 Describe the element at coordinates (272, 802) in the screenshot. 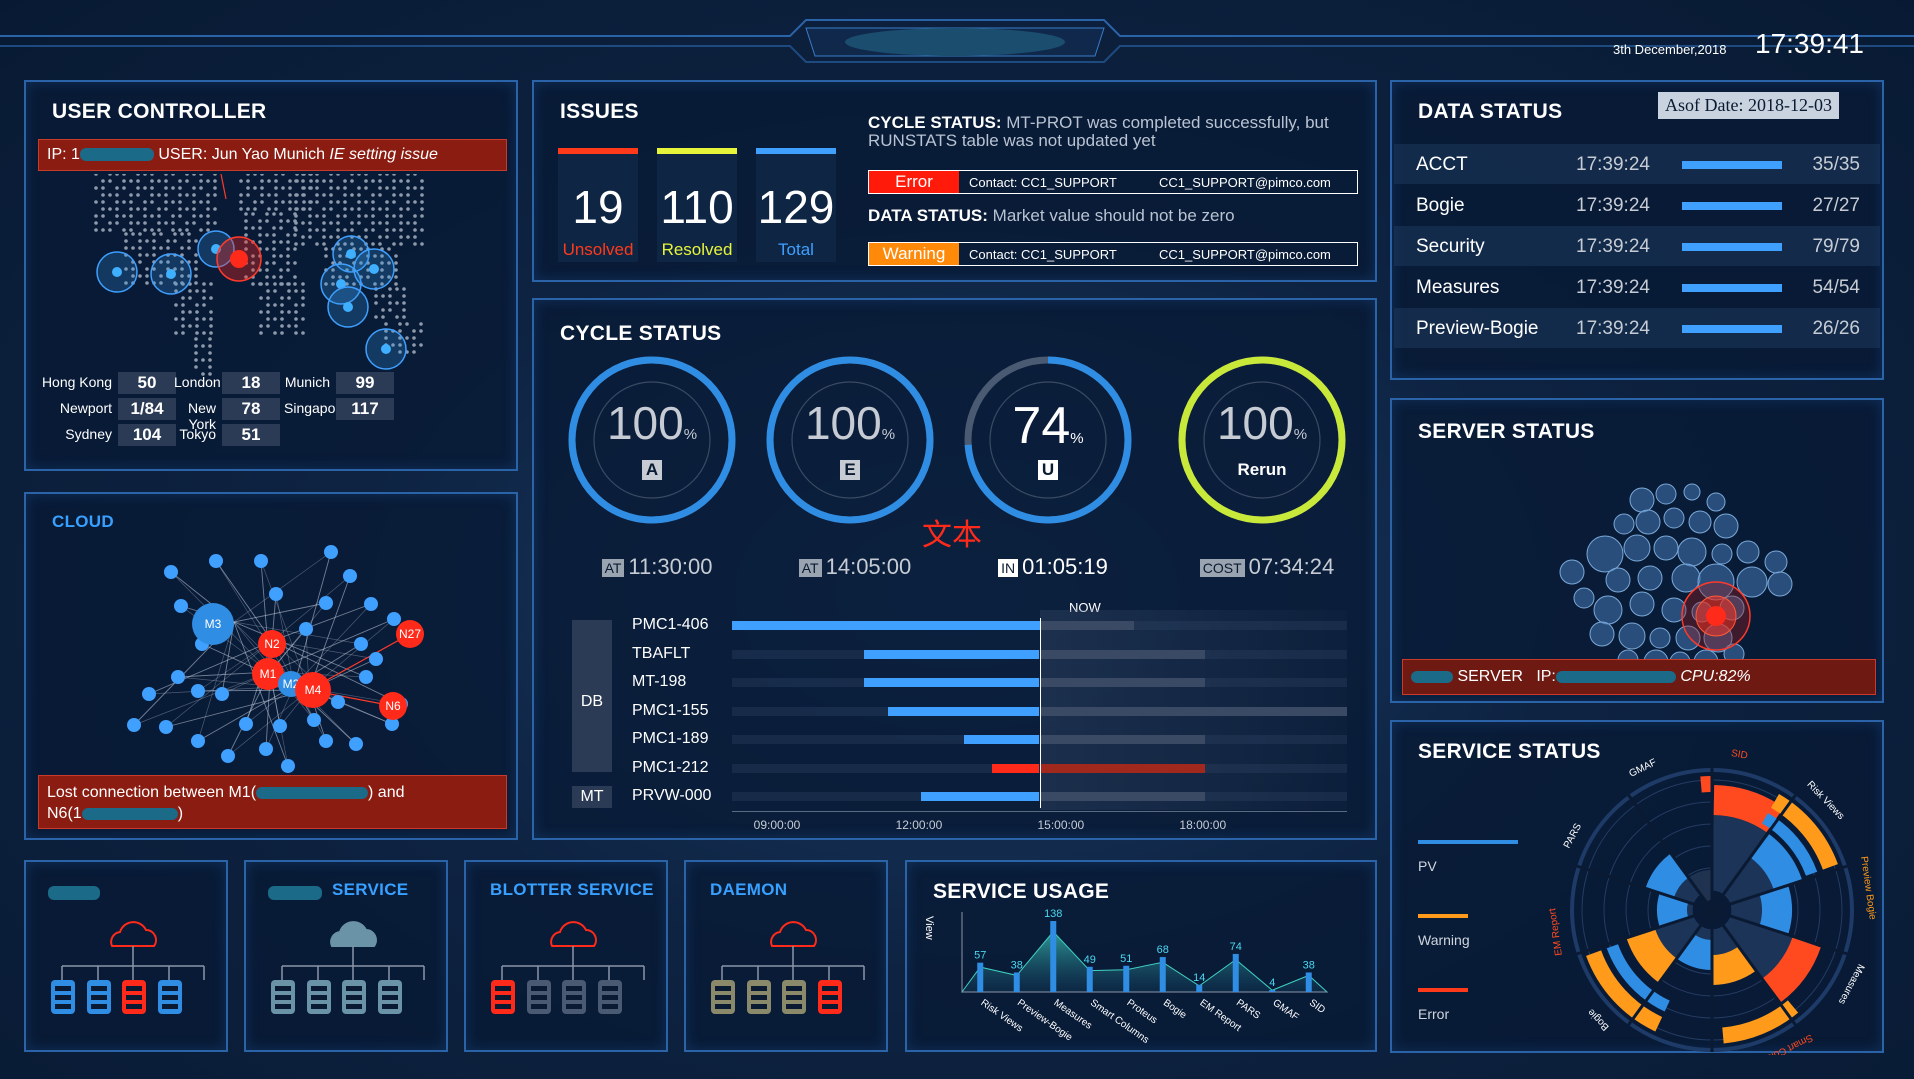

I see `cloud-alert-banner: Lost connection between M1() and N6(1)` at that location.